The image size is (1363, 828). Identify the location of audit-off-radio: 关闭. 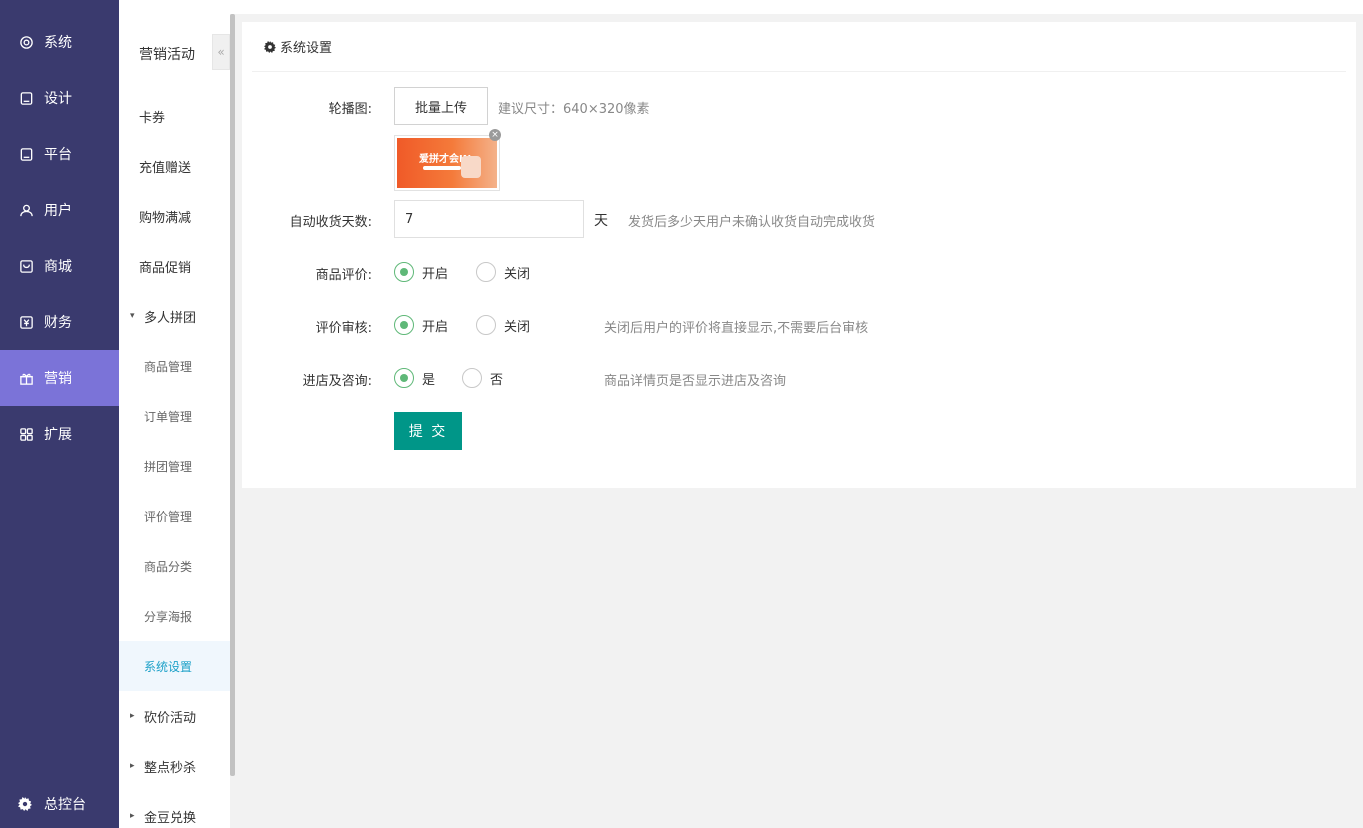
(503, 325).